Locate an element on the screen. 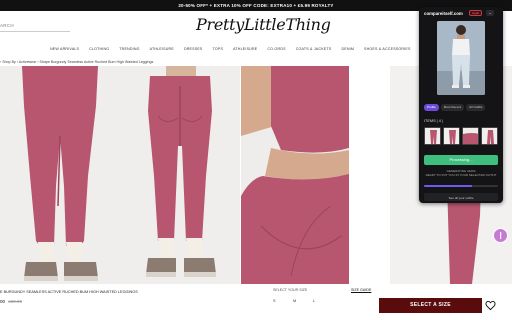 The height and width of the screenshot is (320, 512). was-price: £30.00 is located at coordinates (15, 301).